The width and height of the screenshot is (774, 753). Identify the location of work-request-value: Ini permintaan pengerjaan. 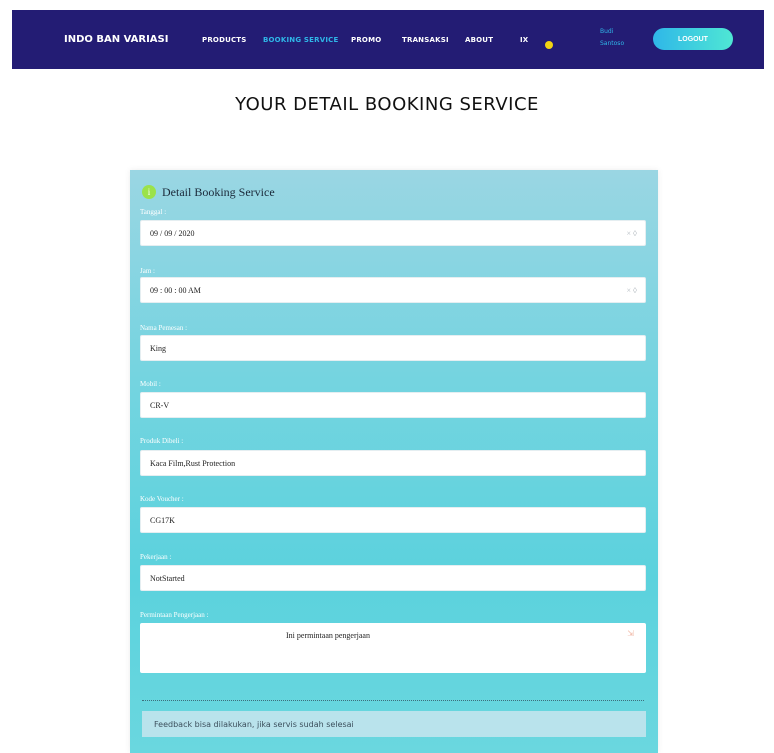
(328, 635).